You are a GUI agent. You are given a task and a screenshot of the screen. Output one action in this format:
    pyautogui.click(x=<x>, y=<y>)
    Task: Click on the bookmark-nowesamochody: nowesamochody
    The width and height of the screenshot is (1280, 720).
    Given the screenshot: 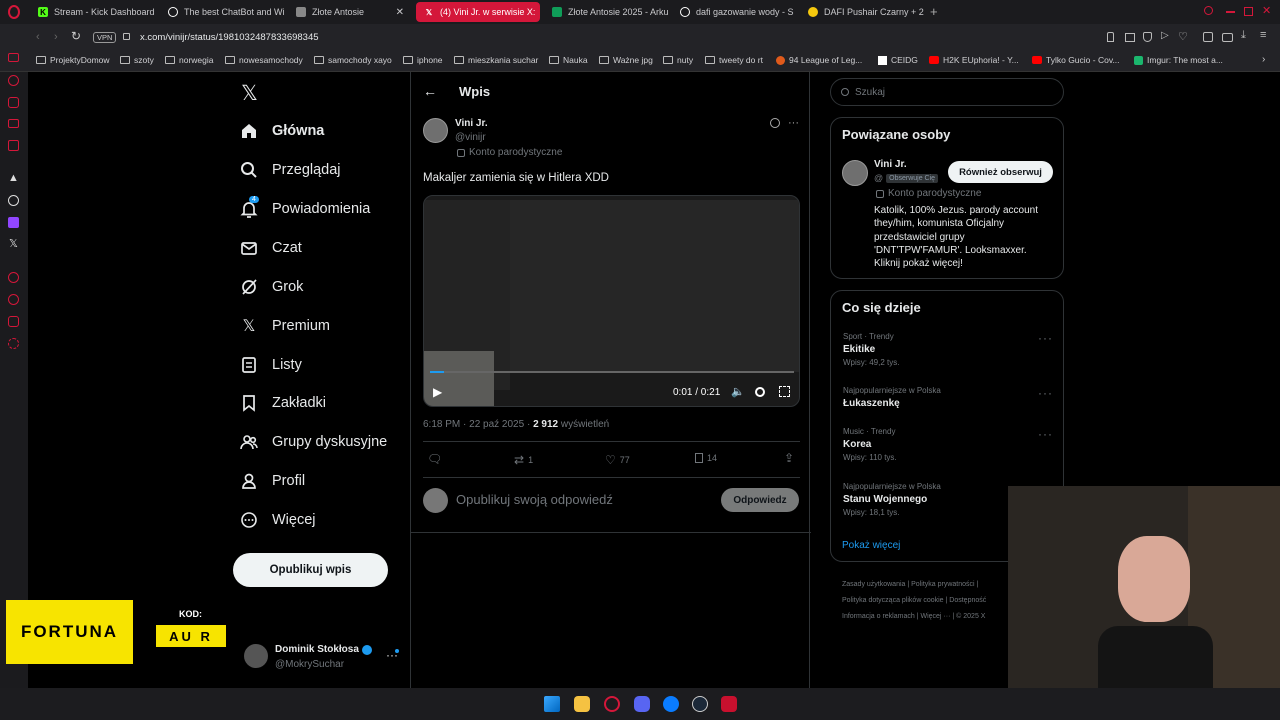 What is the action you would take?
    pyautogui.click(x=264, y=60)
    